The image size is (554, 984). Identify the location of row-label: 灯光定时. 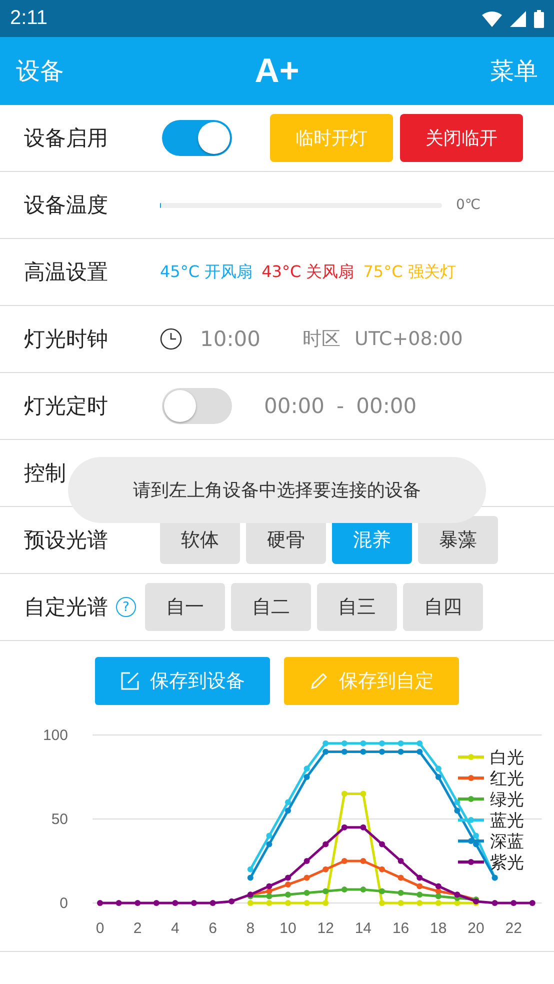
(66, 406).